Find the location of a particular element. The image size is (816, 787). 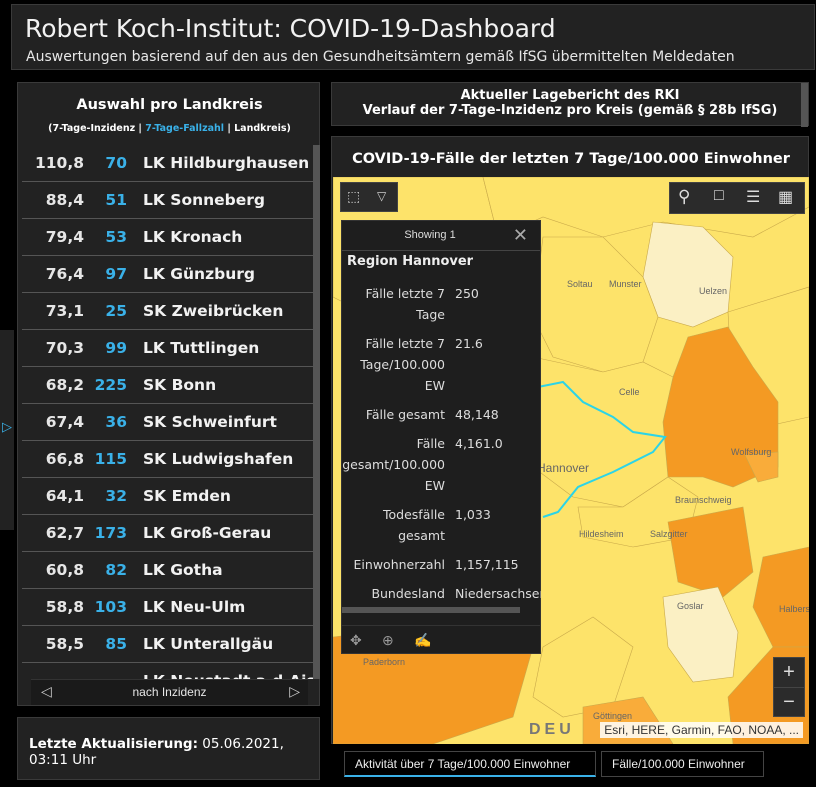

popup-scrollbar is located at coordinates (431, 610).